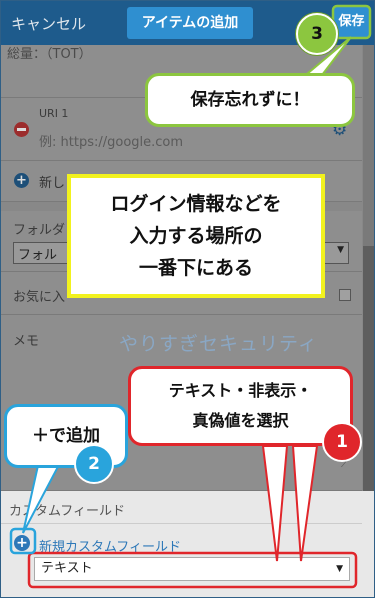 This screenshot has width=375, height=598. I want to click on save-reminder-callout: 保存忘れずに！, so click(250, 100).